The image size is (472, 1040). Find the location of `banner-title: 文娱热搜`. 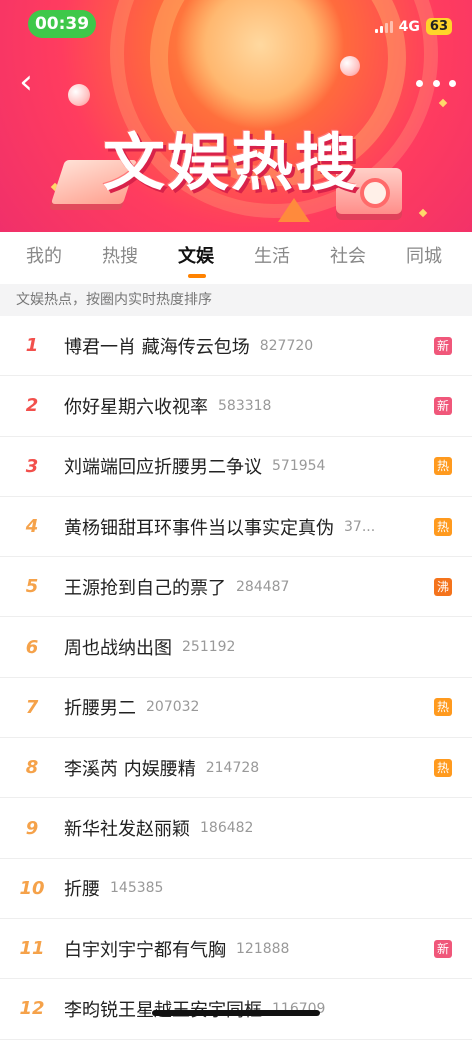

banner-title: 文娱热搜 is located at coordinates (231, 162).